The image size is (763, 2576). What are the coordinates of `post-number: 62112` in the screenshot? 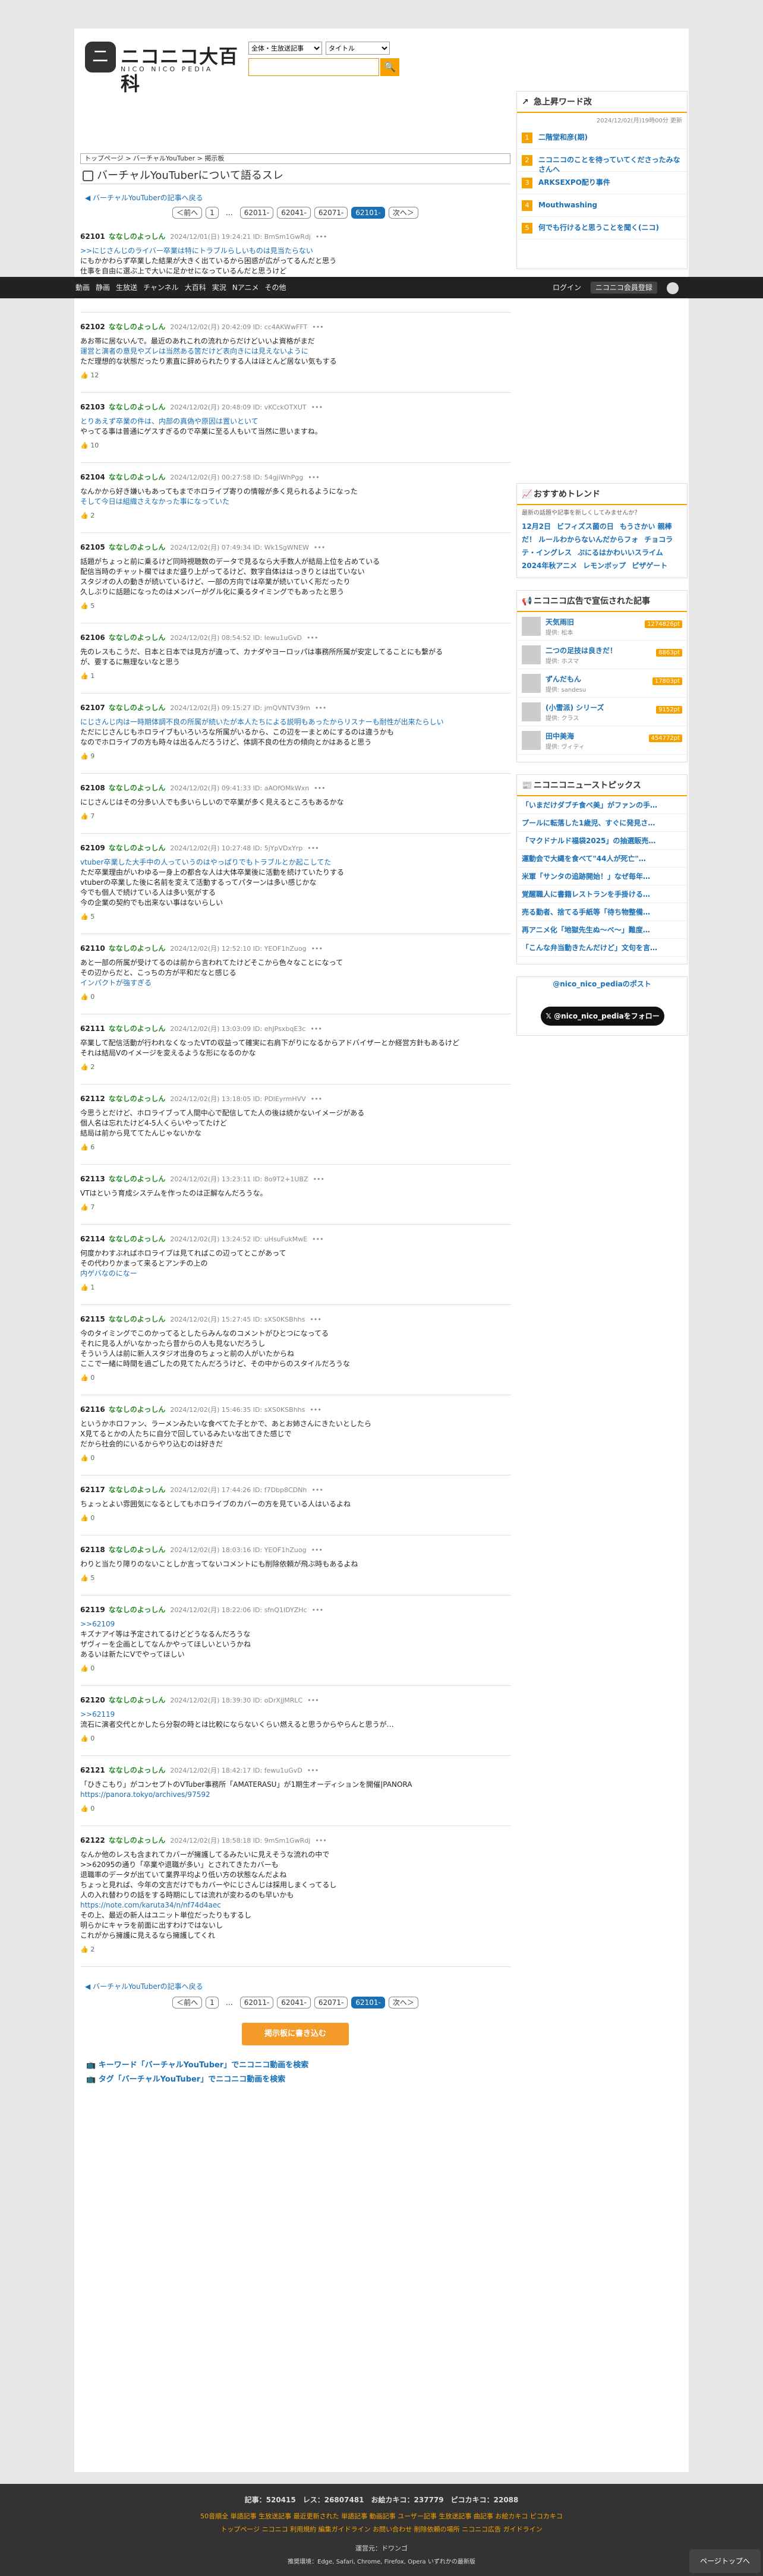 It's located at (92, 1099).